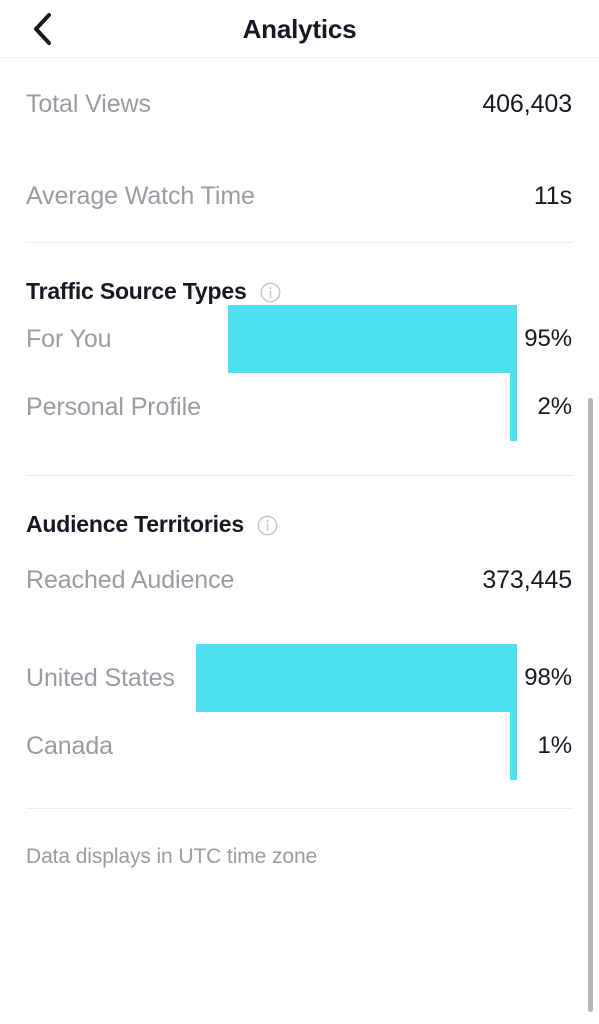  I want to click on bar-percent: 95%, so click(548, 338).